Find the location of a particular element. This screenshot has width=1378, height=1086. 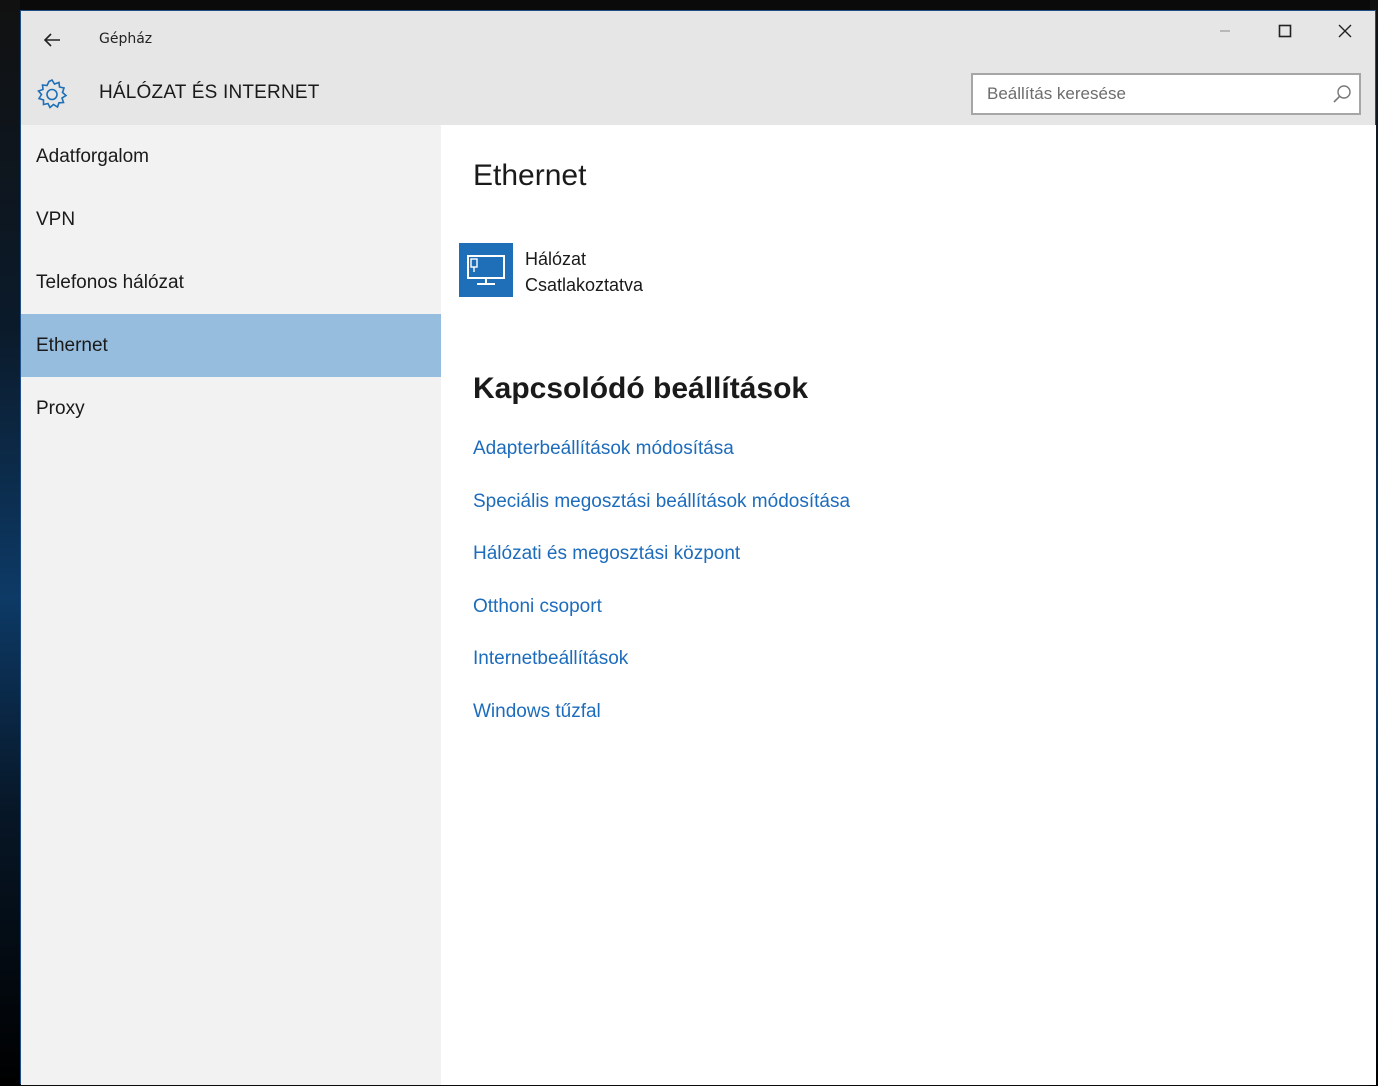

minimize-icon is located at coordinates (1225, 31).